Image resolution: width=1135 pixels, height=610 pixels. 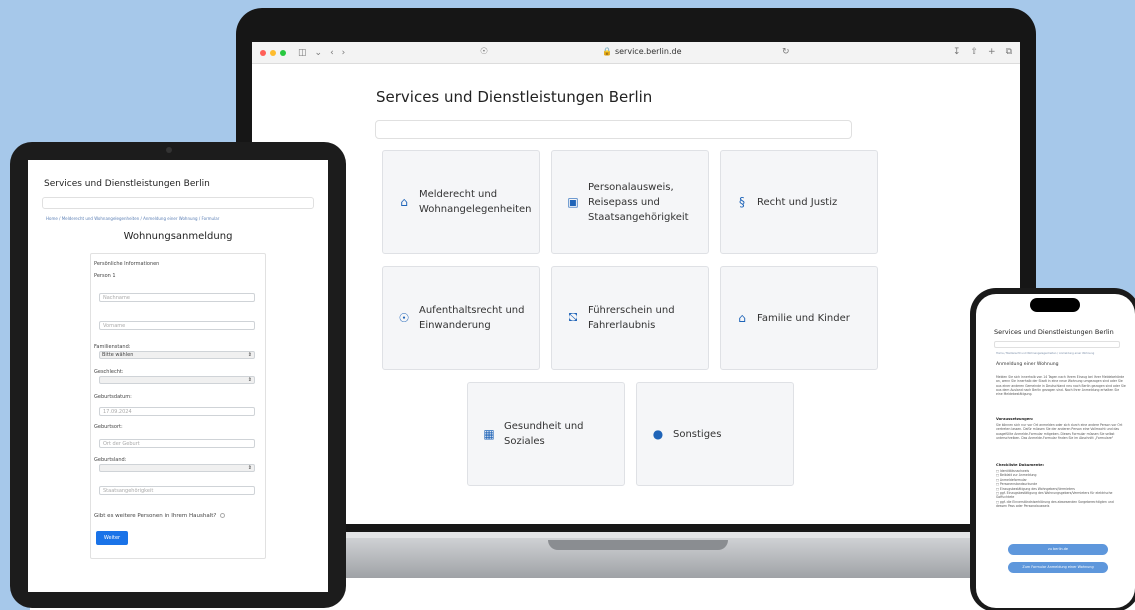 I want to click on tile-recht-justiz: § Recht und Justiz, so click(x=799, y=202).